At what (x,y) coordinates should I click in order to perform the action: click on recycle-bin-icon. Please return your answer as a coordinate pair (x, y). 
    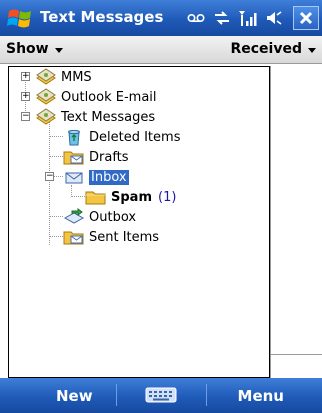
    Looking at the image, I should click on (74, 137).